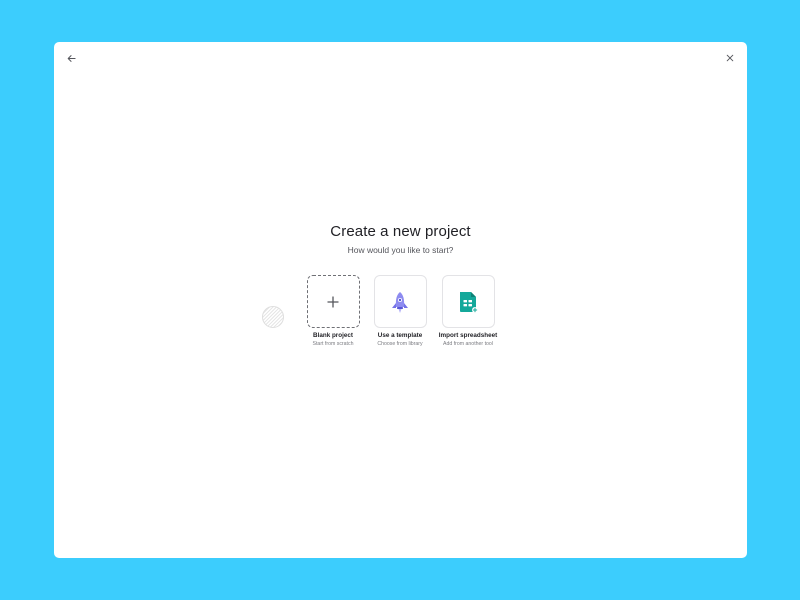 The height and width of the screenshot is (600, 800). Describe the element at coordinates (273, 317) in the screenshot. I see `loading-spinner` at that location.